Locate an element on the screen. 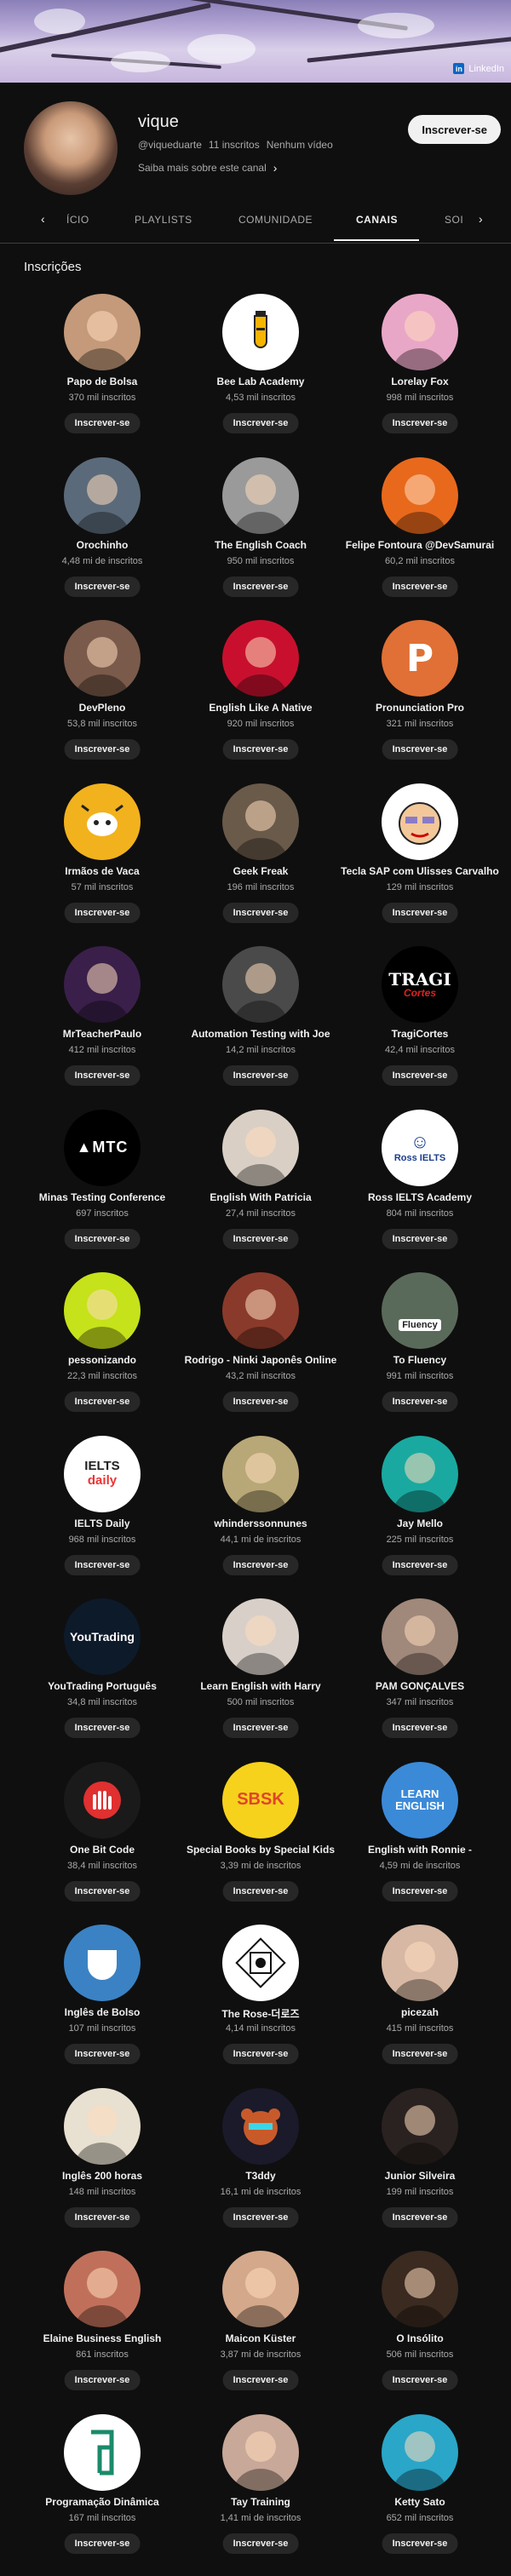  channel-card-name: To Fluency is located at coordinates (420, 1360).